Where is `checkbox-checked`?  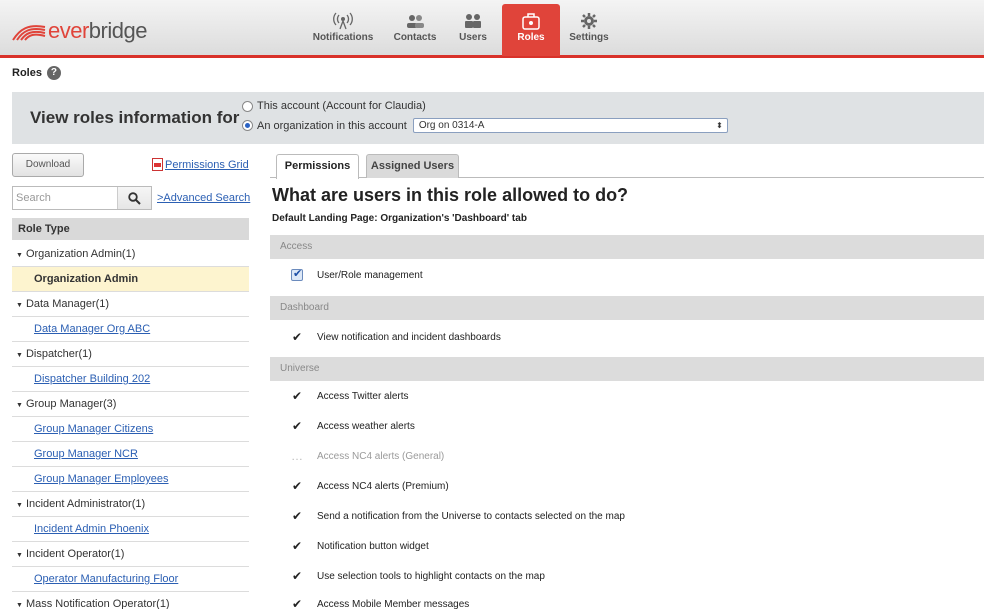
checkbox-checked is located at coordinates (297, 274).